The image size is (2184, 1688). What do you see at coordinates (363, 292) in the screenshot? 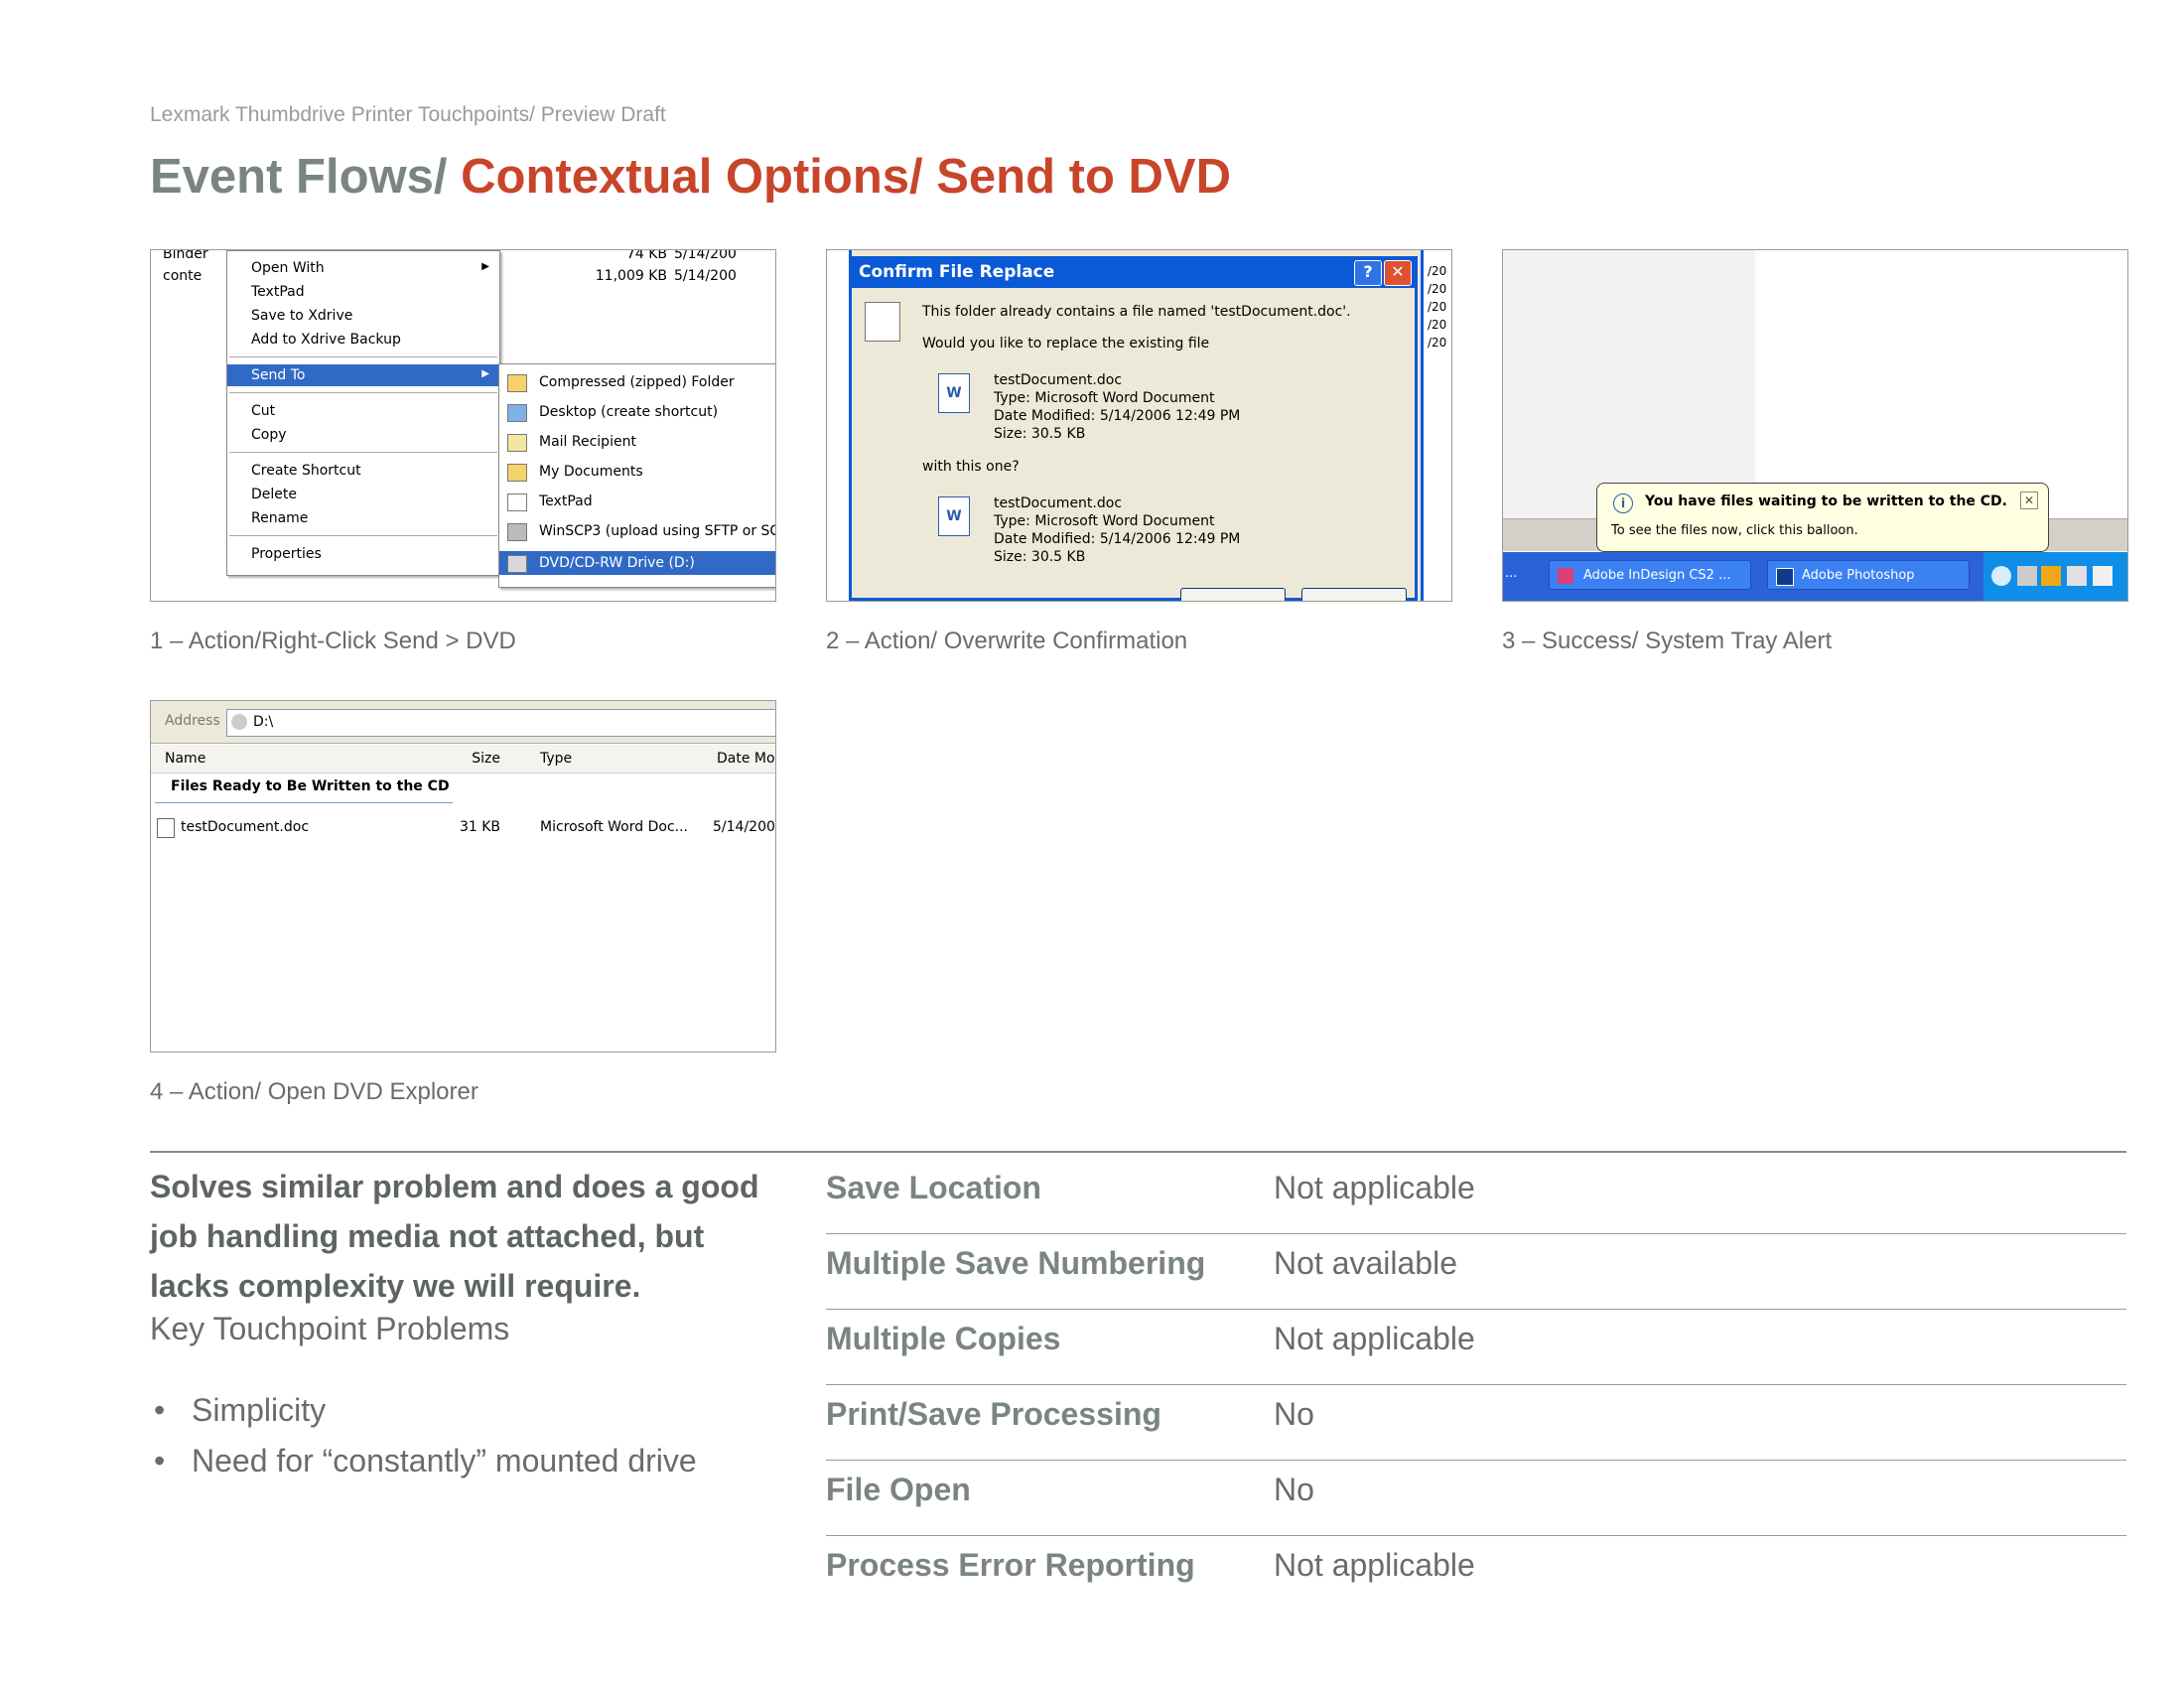
I see `menu-textpad: TextPad` at bounding box center [363, 292].